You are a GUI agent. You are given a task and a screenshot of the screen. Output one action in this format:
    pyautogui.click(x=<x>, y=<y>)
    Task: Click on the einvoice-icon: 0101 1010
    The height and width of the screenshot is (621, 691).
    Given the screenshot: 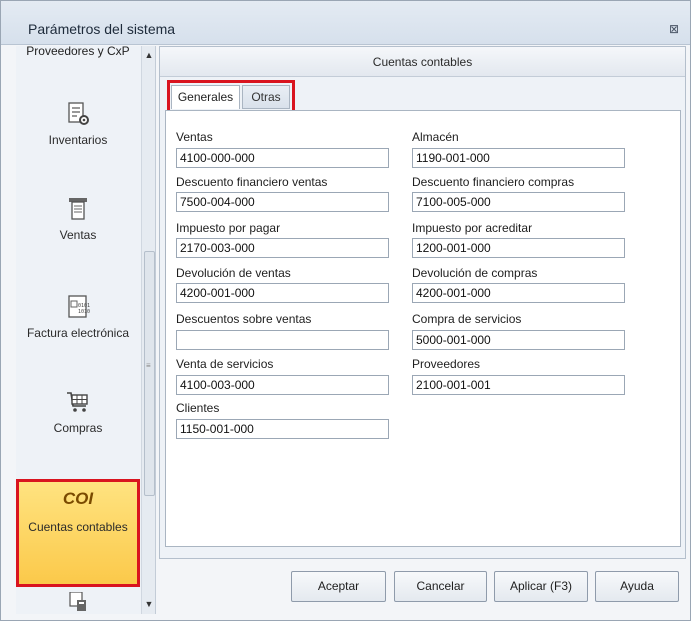 What is the action you would take?
    pyautogui.click(x=79, y=306)
    